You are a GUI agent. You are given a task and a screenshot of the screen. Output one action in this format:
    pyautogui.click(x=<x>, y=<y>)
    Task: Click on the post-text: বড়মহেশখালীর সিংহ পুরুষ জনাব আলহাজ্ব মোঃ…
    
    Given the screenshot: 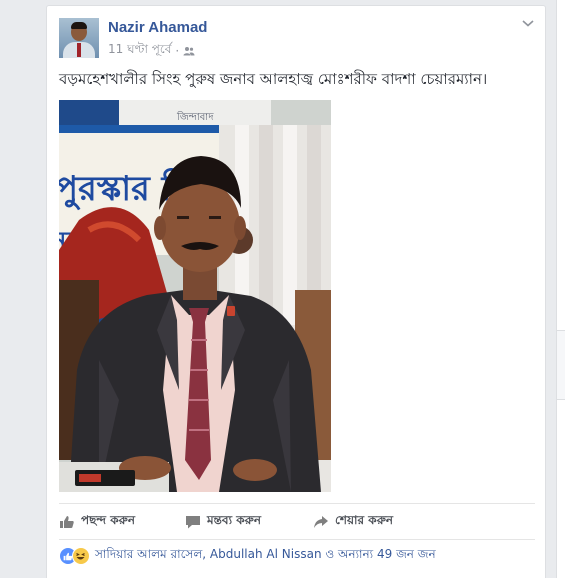 What is the action you would take?
    pyautogui.click(x=273, y=79)
    